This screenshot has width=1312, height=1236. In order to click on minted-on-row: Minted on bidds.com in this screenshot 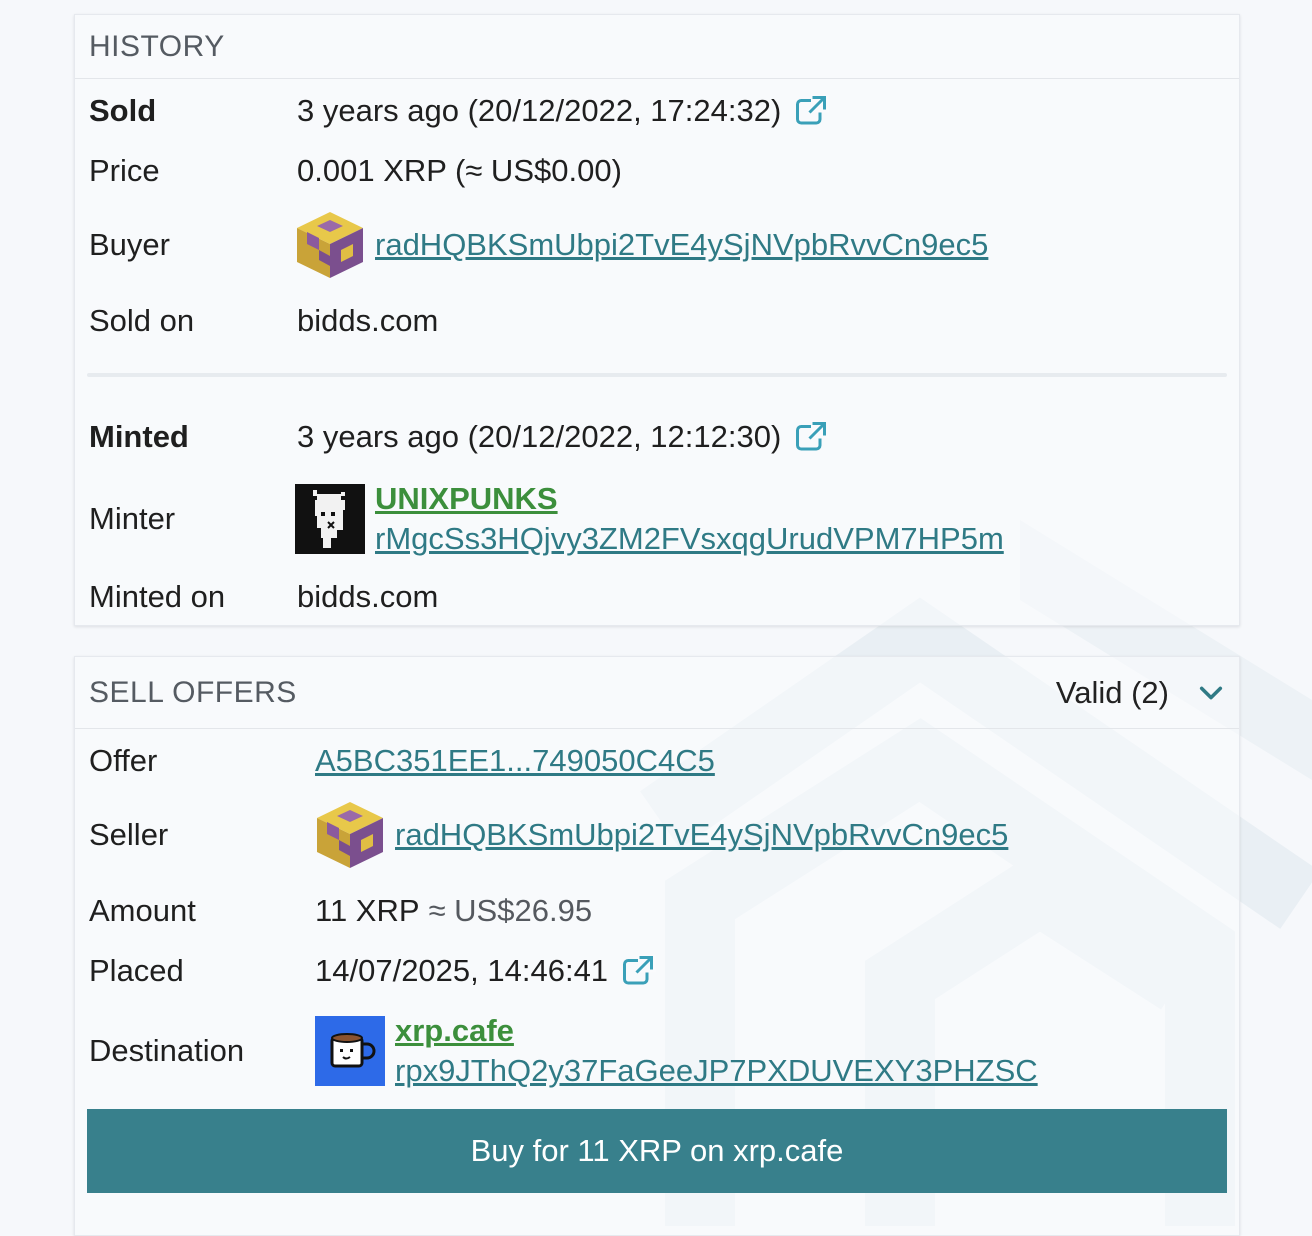, I will do `click(657, 597)`.